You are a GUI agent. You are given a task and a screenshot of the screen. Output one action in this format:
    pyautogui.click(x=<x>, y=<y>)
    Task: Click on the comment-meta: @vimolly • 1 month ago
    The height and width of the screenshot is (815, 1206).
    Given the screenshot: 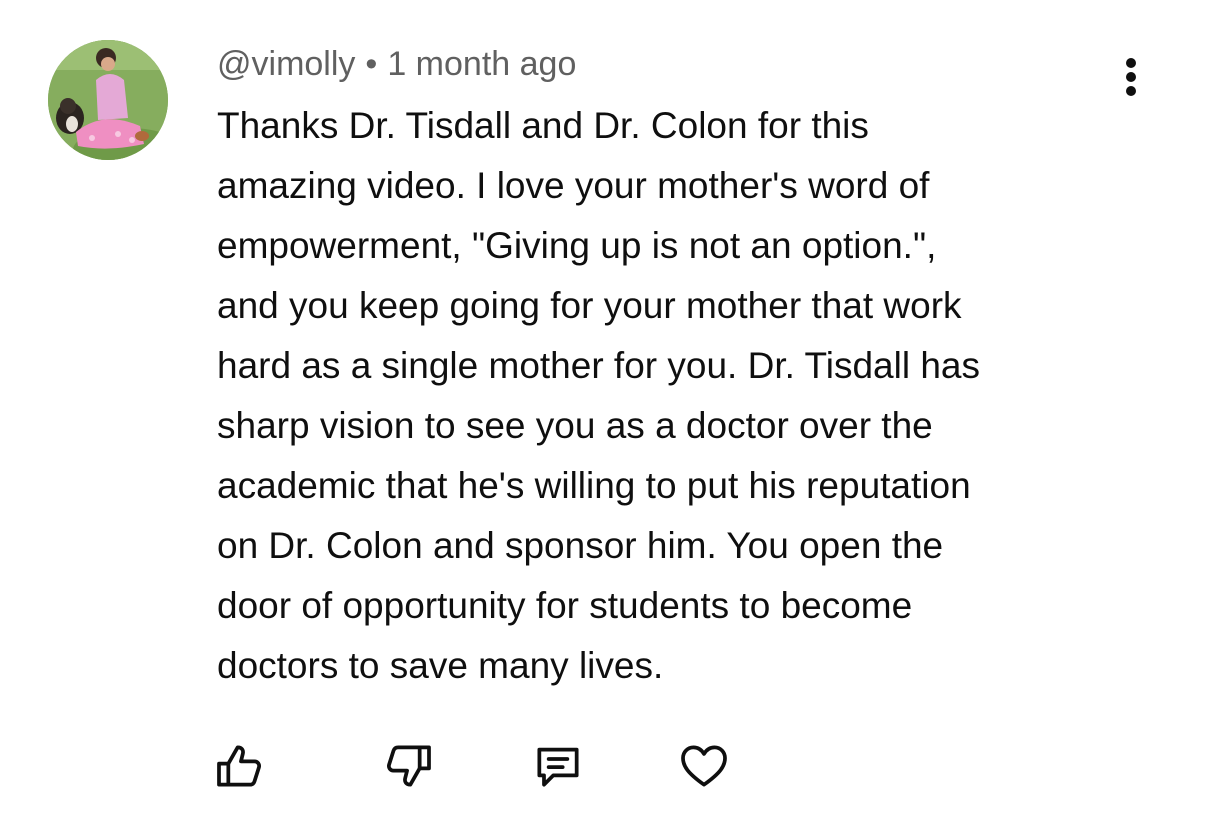 What is the action you would take?
    pyautogui.click(x=396, y=64)
    